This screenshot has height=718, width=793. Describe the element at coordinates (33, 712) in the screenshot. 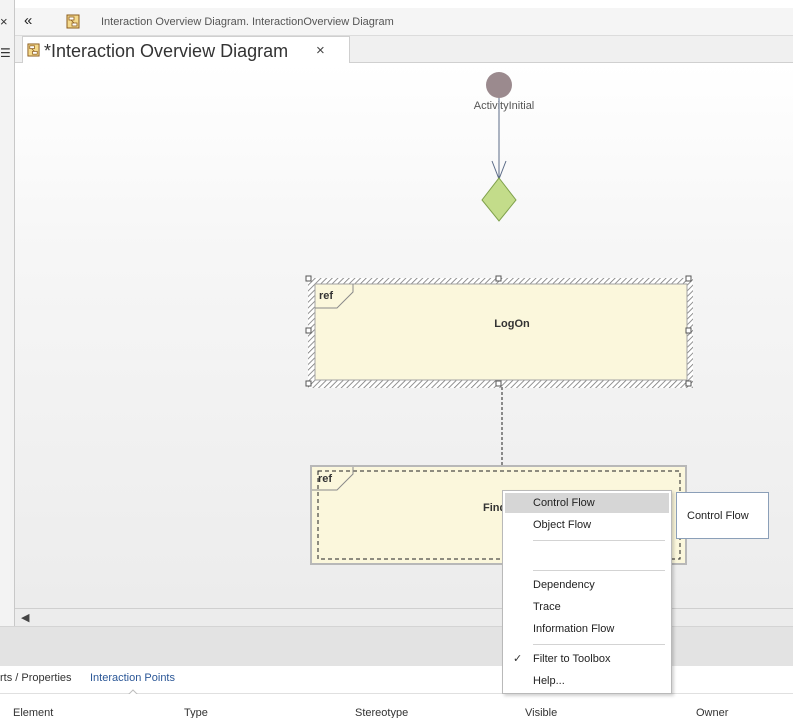

I see `column-header-element: Element` at that location.